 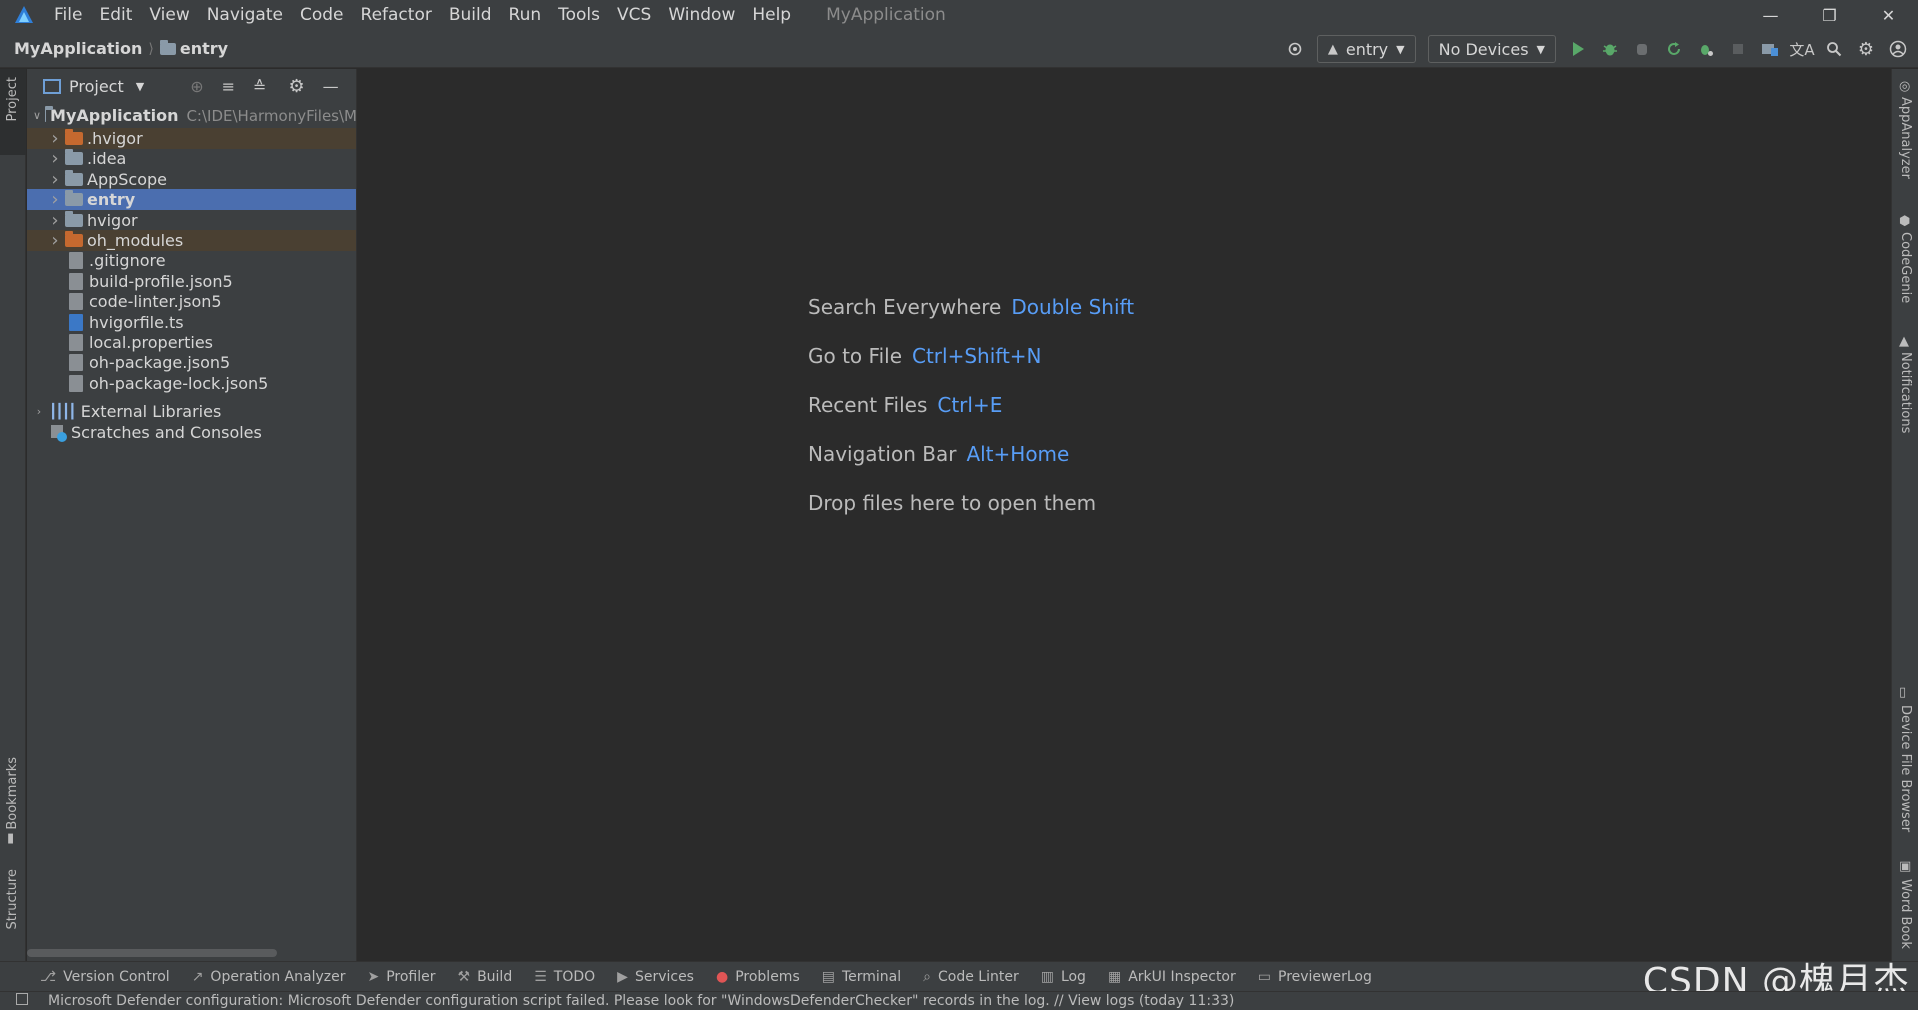 What do you see at coordinates (1888, 15) in the screenshot?
I see `close-window-button: ✕` at bounding box center [1888, 15].